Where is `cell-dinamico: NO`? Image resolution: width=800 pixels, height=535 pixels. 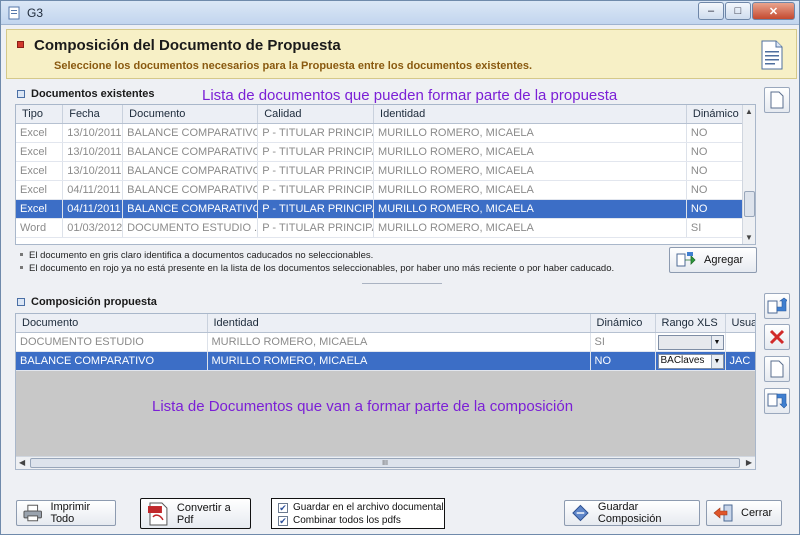
cell-dinamico: NO is located at coordinates (623, 361).